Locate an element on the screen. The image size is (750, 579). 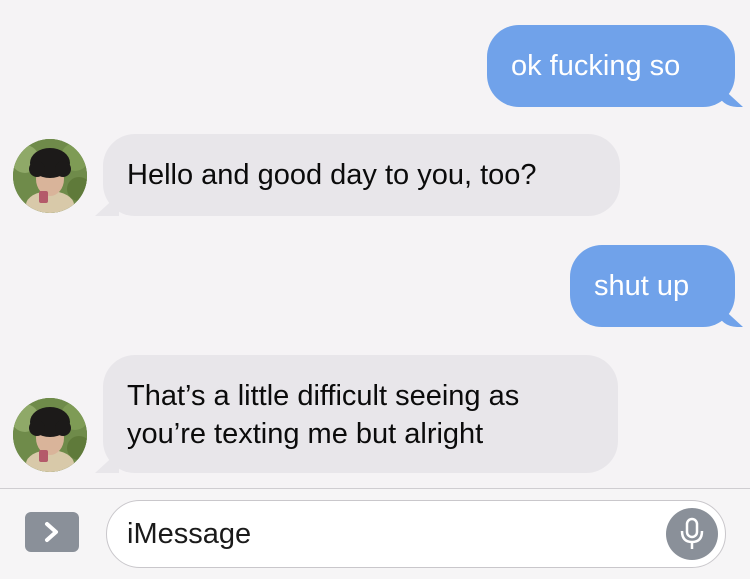
microphone-icon is located at coordinates (692, 533).